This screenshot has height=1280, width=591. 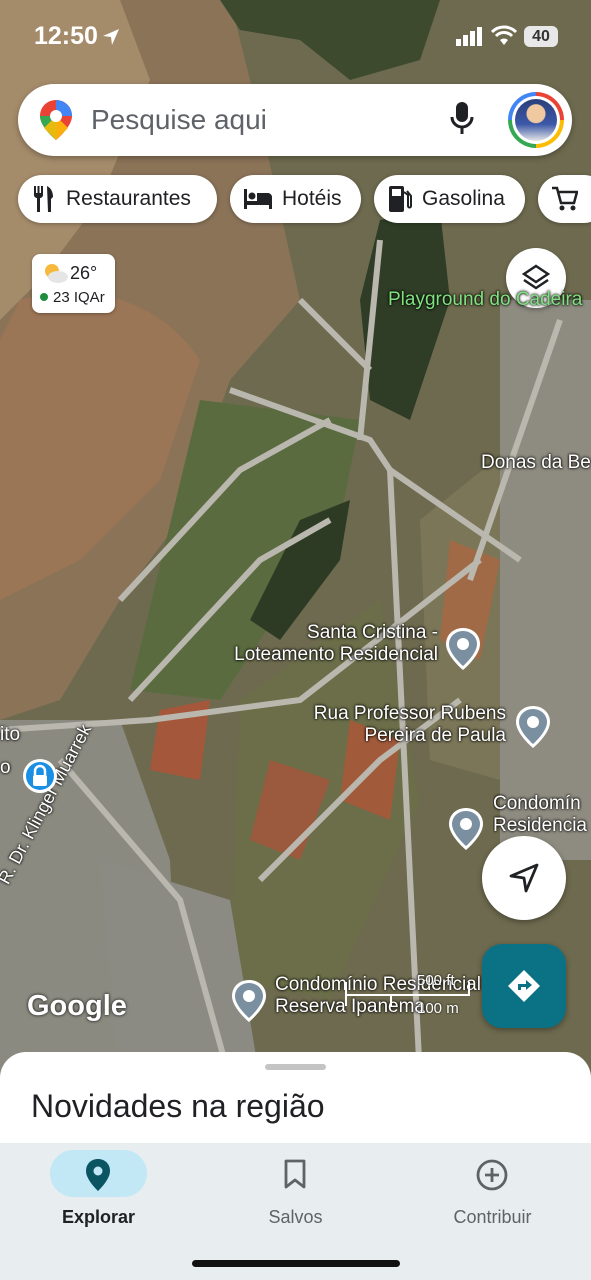 I want to click on map-scale: 500 ft 100 m, so click(x=407, y=993).